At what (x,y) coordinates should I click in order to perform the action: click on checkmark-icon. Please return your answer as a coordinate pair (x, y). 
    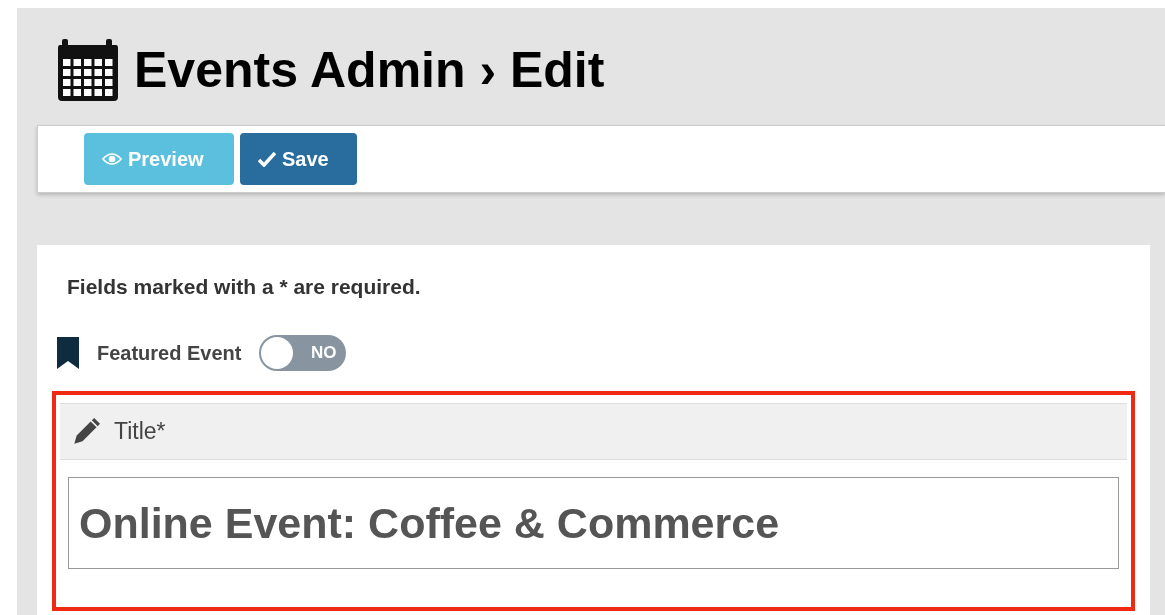
    Looking at the image, I should click on (267, 159).